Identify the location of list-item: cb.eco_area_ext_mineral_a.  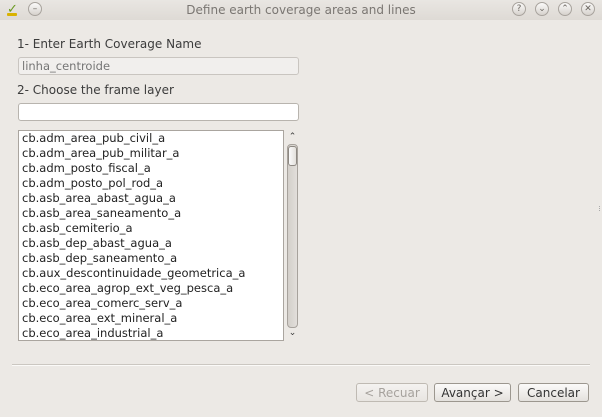
(151, 318).